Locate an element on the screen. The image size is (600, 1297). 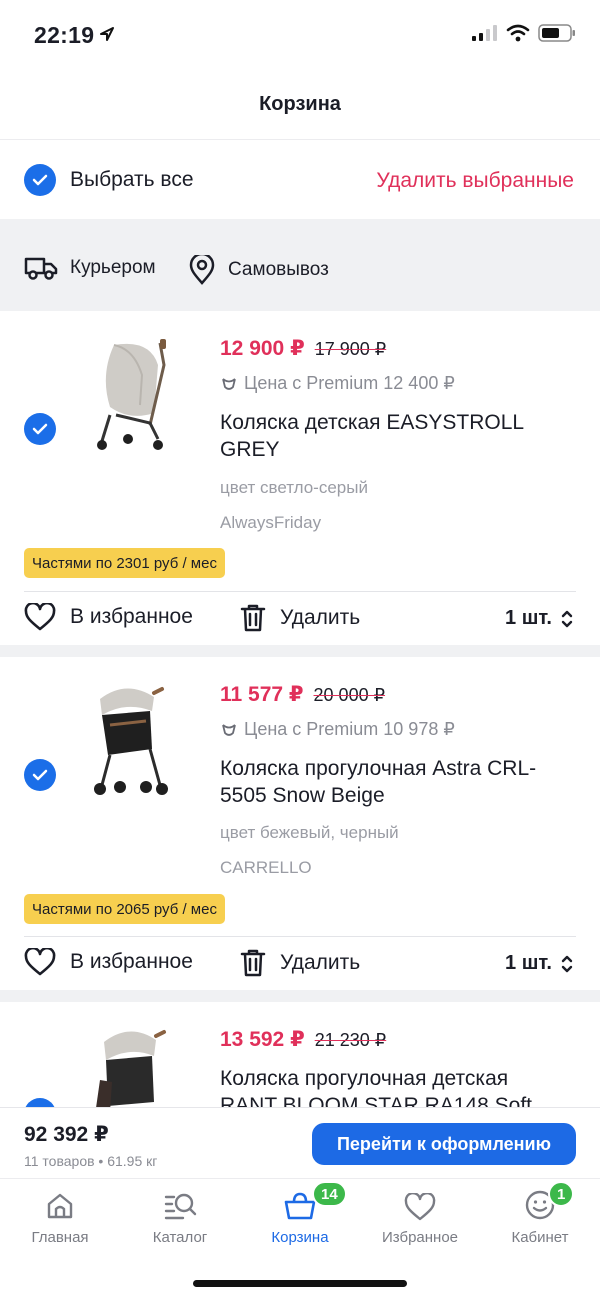
location-arrow-icon is located at coordinates (107, 34).